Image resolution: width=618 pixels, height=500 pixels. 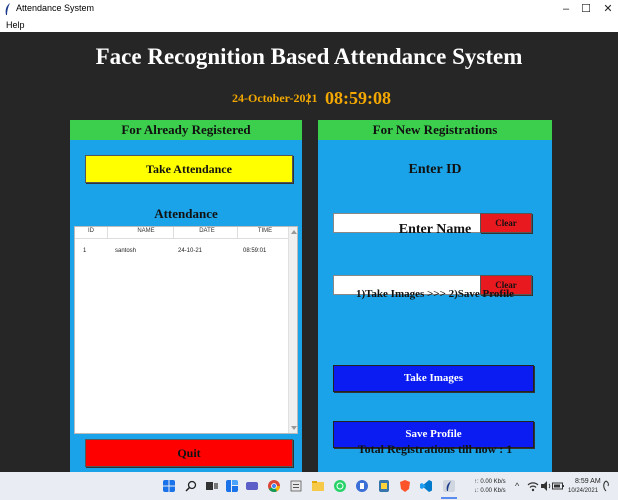 I want to click on table-cell-time: 08:59:01, so click(x=254, y=251).